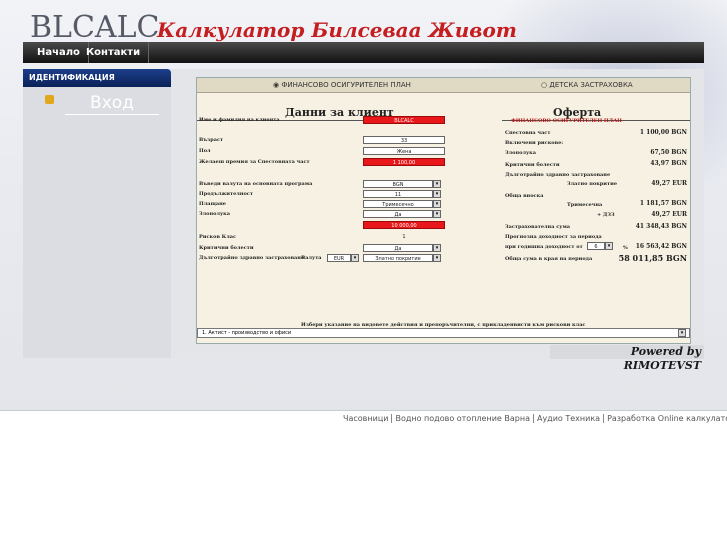 This screenshot has width=727, height=545. What do you see at coordinates (252, 258) in the screenshot?
I see `health-insurance-label: Дълготрайно здравно застраховане` at bounding box center [252, 258].